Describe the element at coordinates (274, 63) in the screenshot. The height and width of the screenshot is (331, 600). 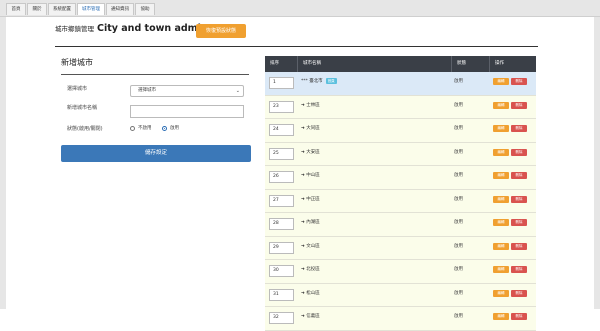
I see `column-header-order: 排序` at that location.